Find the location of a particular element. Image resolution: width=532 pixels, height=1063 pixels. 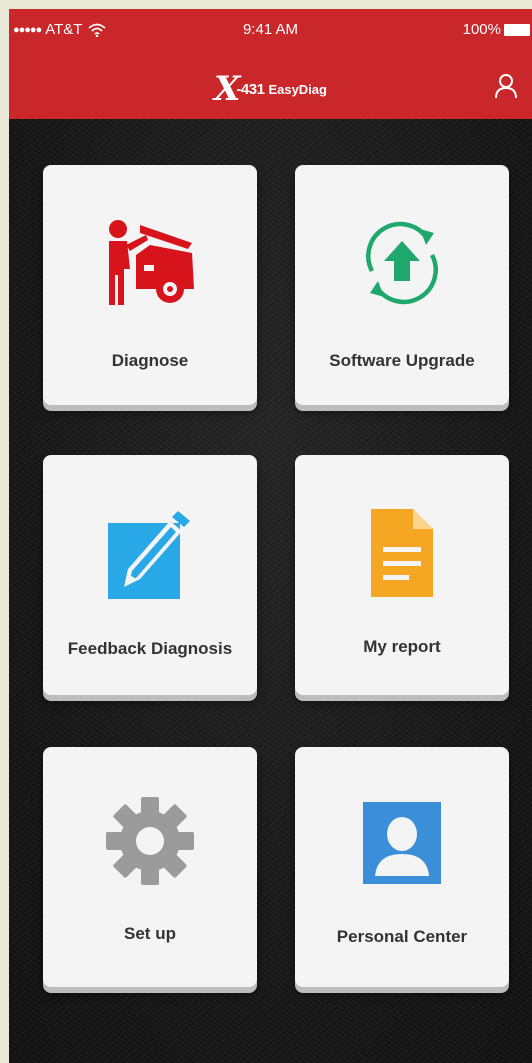

tile-label: Software Upgrade is located at coordinates (402, 360).